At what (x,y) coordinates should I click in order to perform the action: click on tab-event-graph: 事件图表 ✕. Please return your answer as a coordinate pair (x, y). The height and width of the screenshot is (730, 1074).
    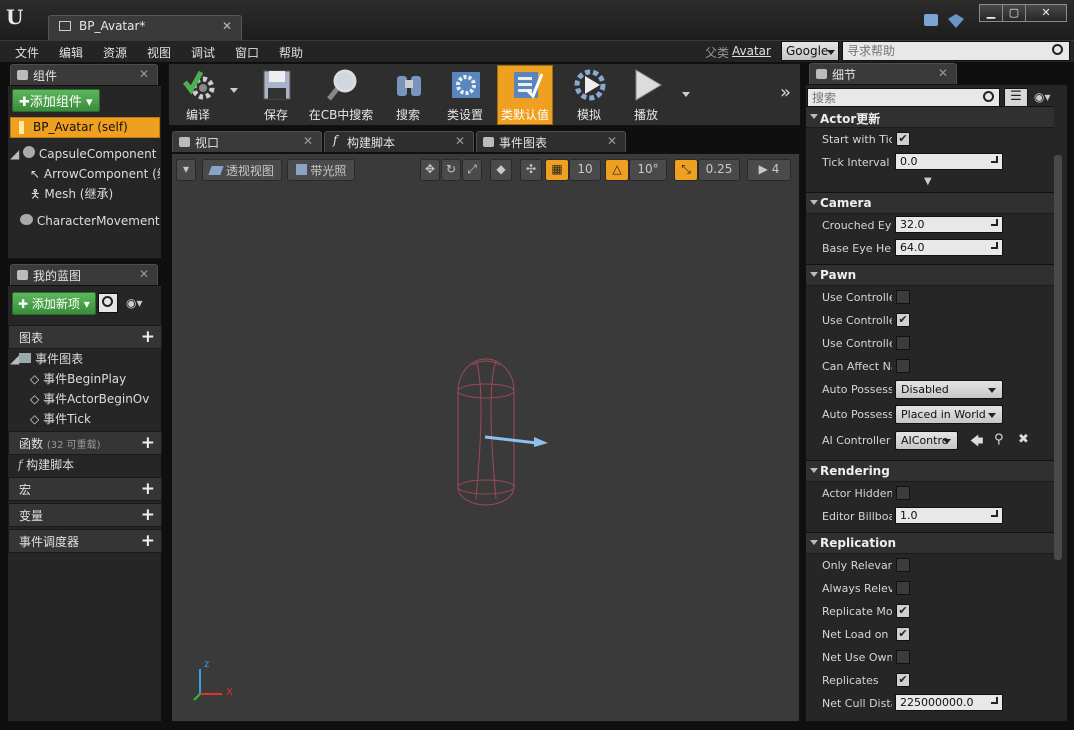
    Looking at the image, I should click on (551, 141).